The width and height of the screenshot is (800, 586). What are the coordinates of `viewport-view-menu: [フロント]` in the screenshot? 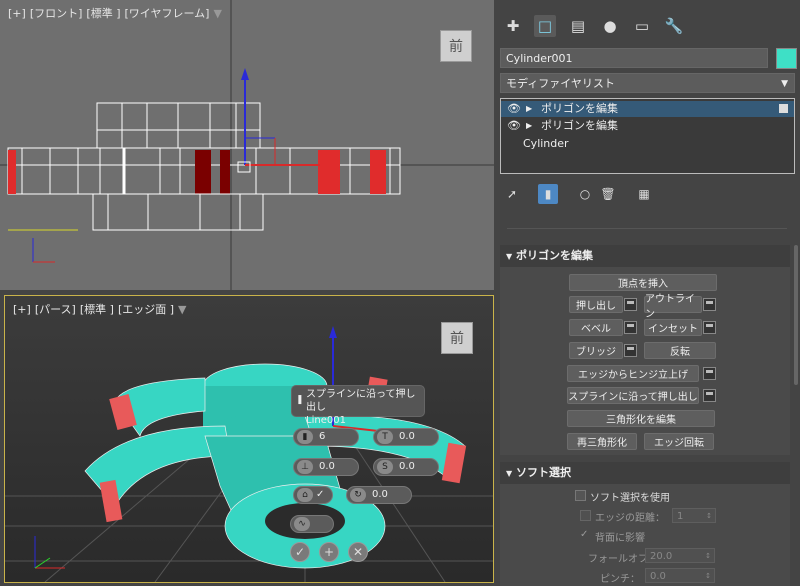 It's located at (56, 13).